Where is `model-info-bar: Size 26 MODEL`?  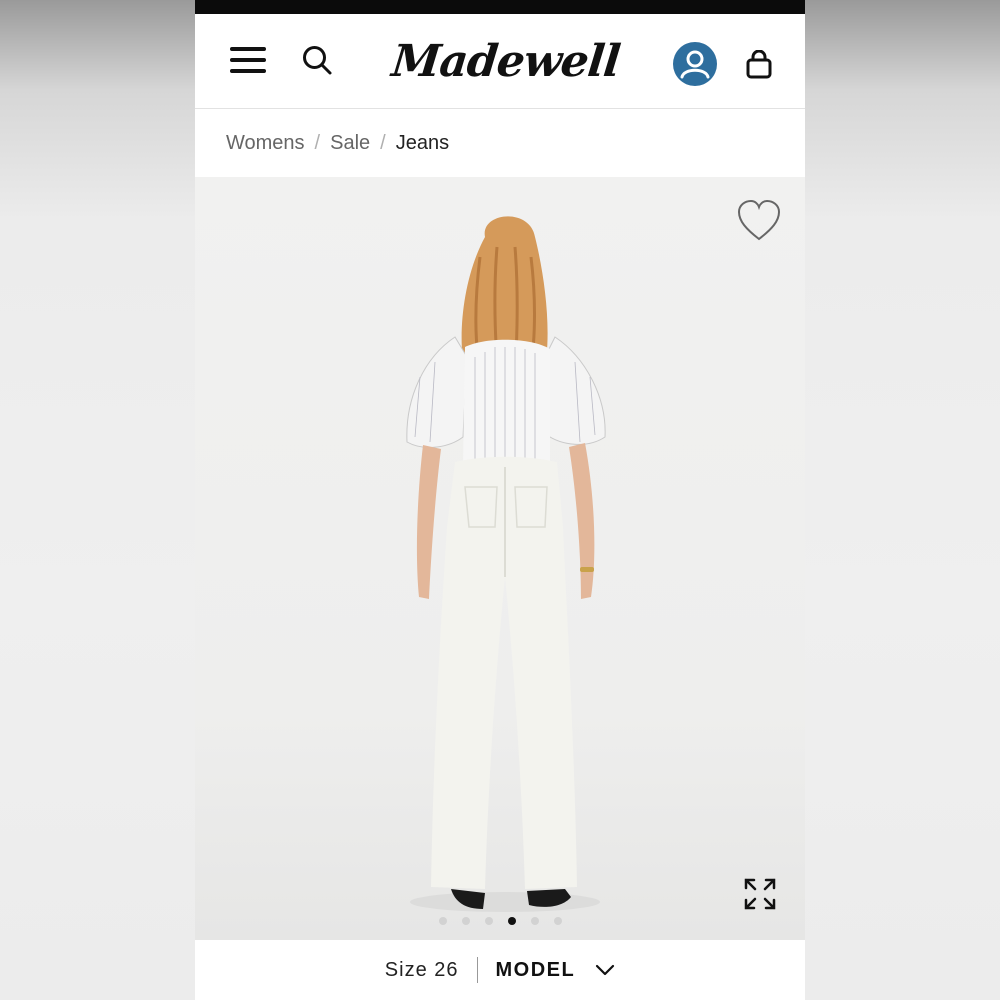
model-info-bar: Size 26 MODEL is located at coordinates (500, 970).